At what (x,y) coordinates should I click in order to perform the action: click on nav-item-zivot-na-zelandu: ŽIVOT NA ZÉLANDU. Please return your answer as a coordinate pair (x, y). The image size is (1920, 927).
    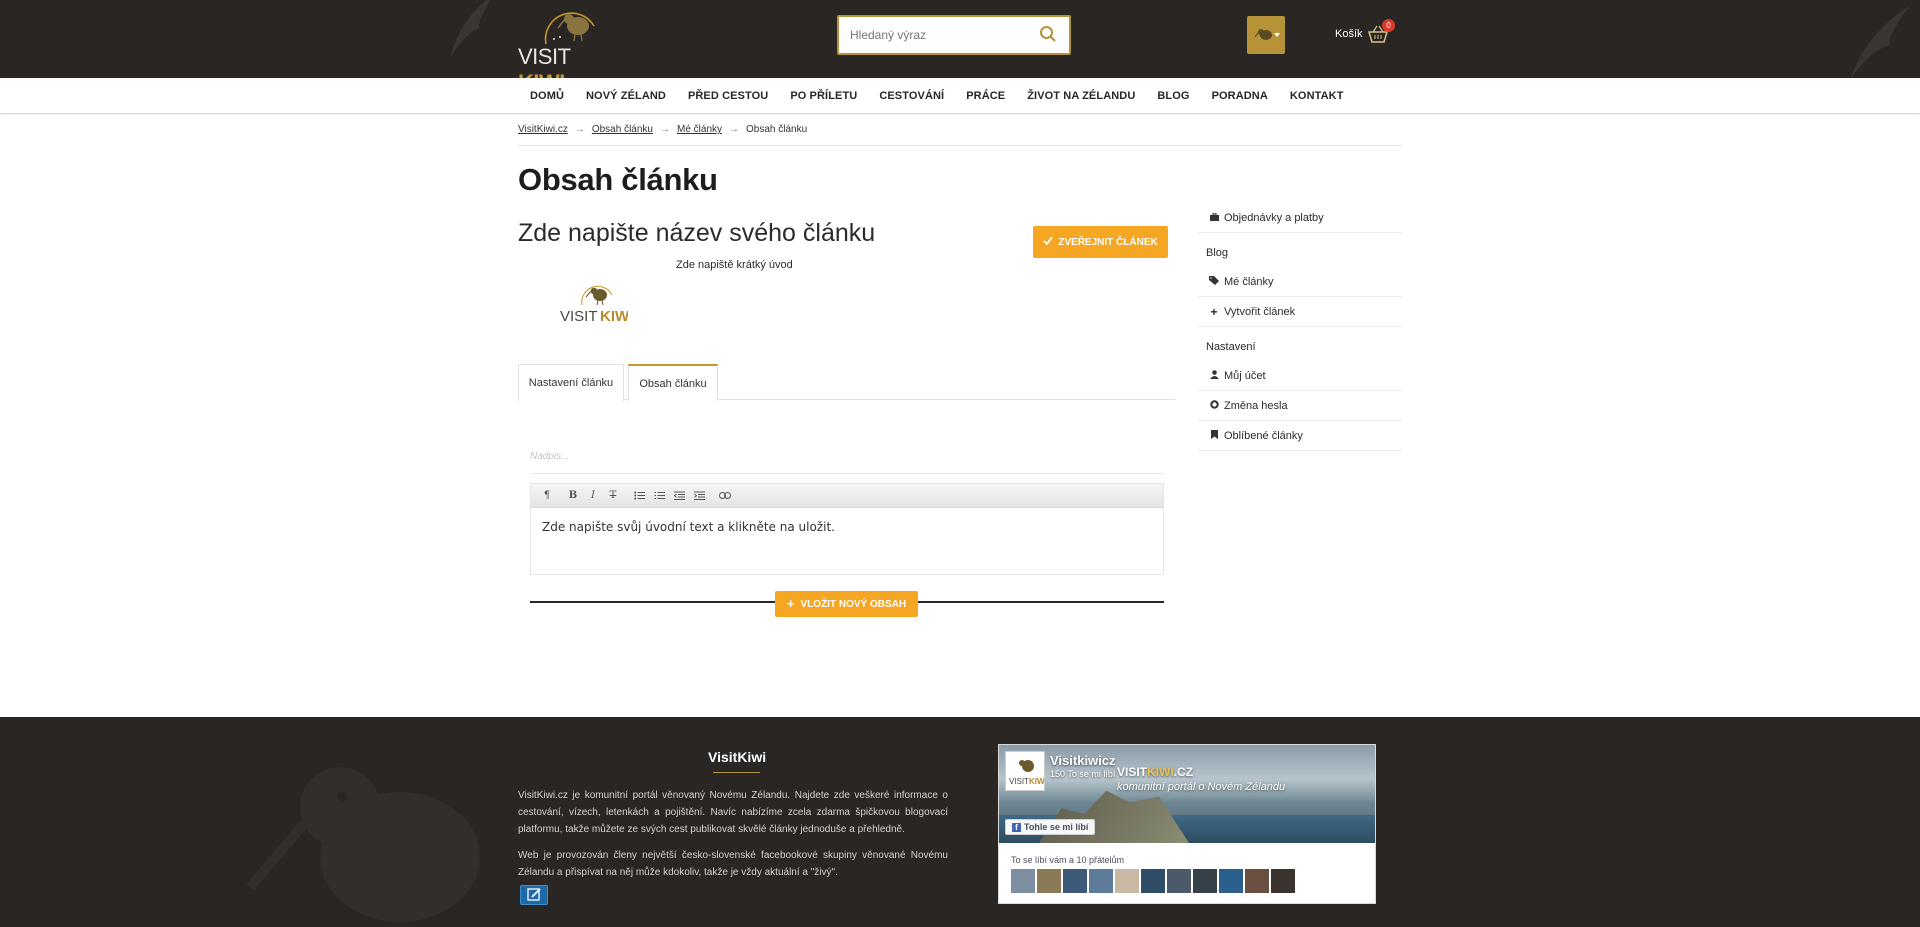
    Looking at the image, I should click on (1081, 96).